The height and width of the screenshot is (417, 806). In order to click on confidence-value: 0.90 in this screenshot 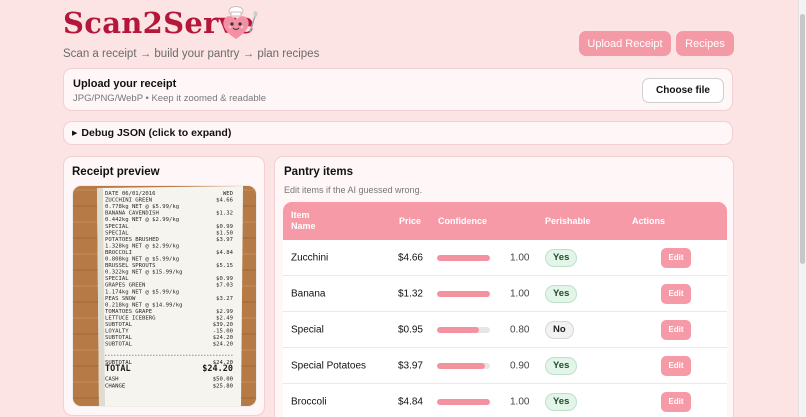, I will do `click(520, 365)`.